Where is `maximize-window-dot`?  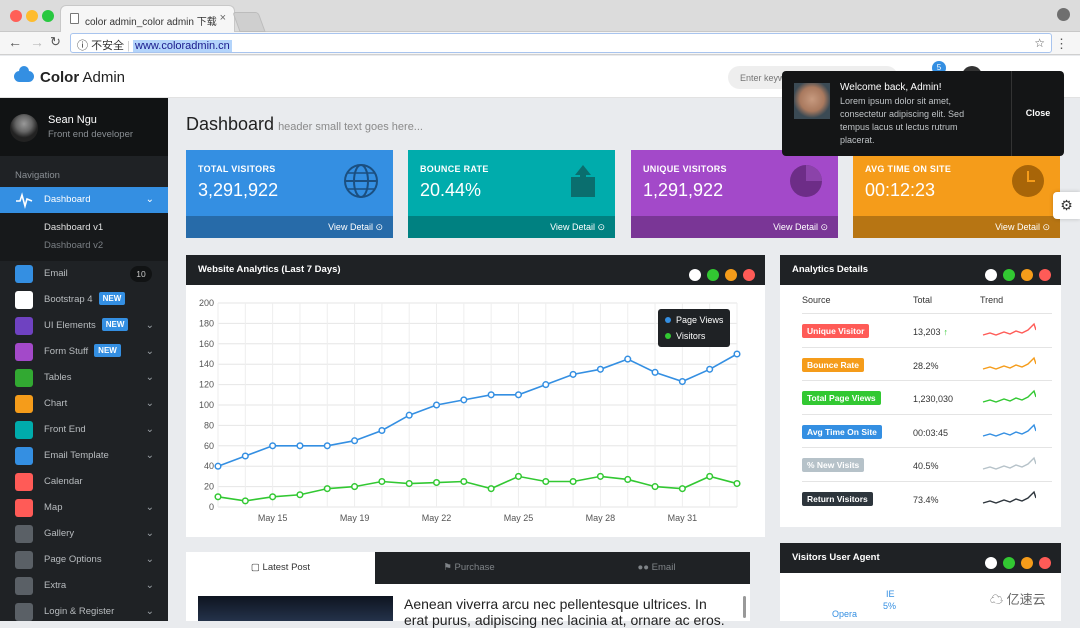 maximize-window-dot is located at coordinates (48, 16).